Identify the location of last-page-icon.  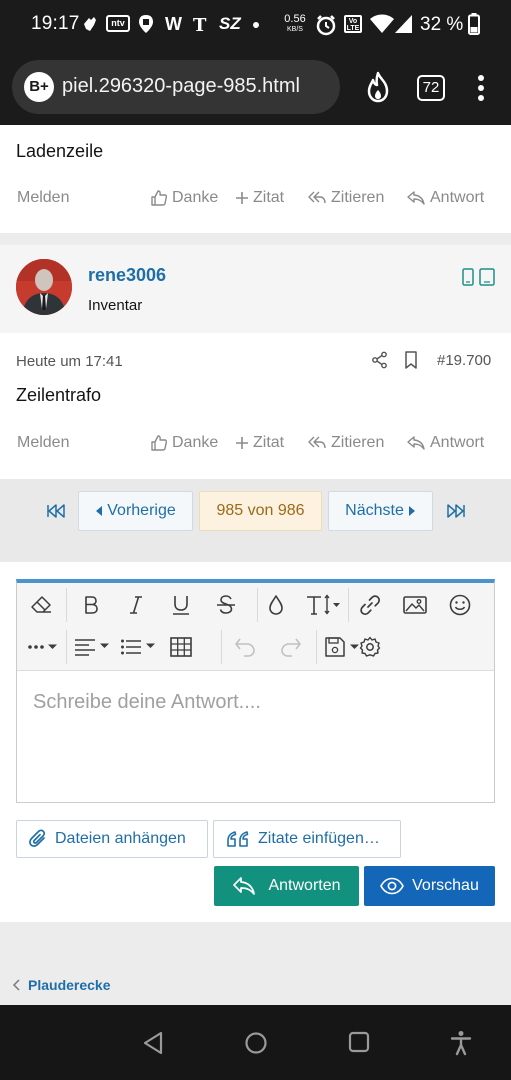
(456, 511).